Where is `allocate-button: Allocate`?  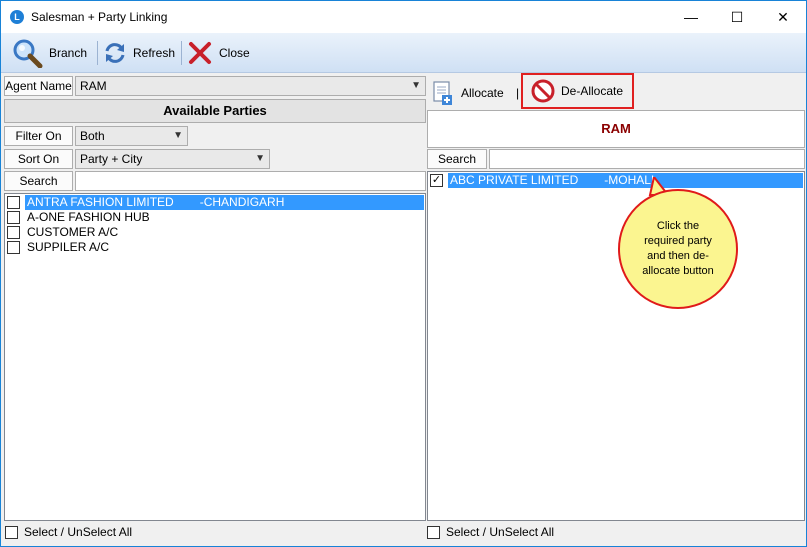
allocate-button: Allocate is located at coordinates (467, 93).